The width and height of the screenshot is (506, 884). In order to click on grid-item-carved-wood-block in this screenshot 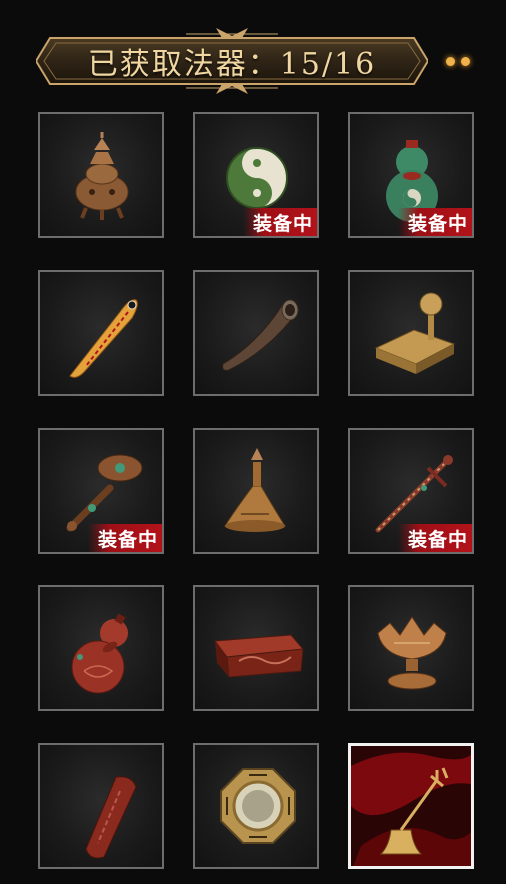, I will do `click(256, 648)`.